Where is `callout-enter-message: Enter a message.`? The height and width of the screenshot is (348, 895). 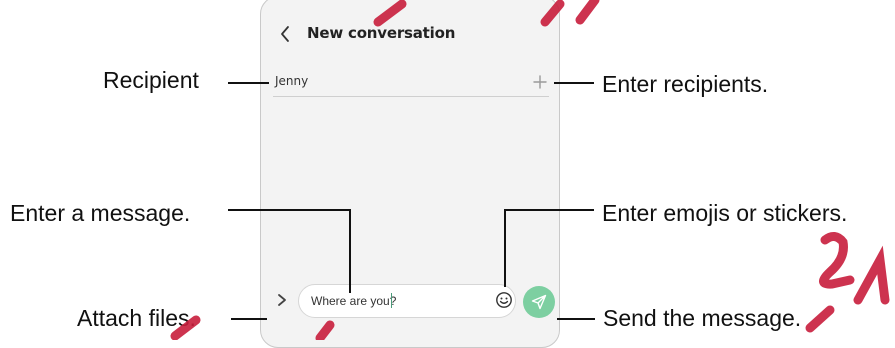
callout-enter-message: Enter a message. is located at coordinates (100, 213).